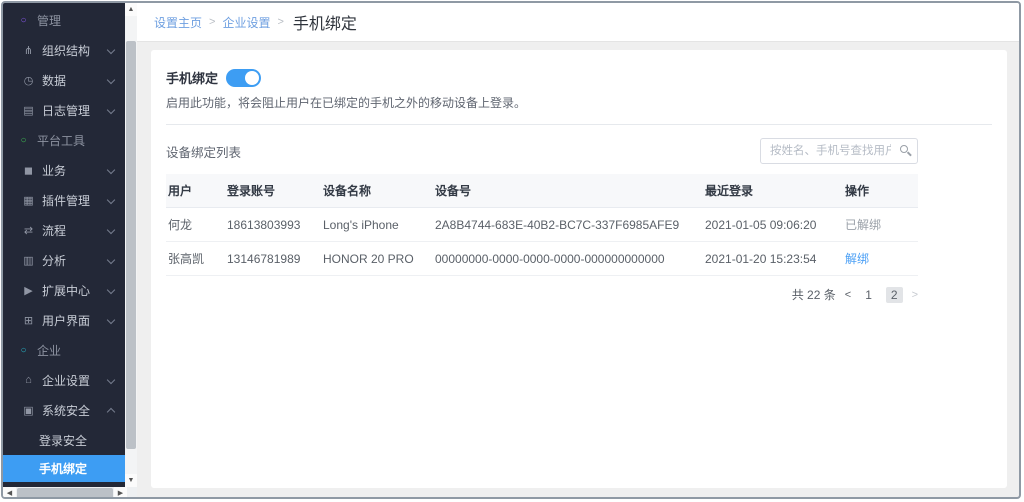  What do you see at coordinates (568, 258) in the screenshot?
I see `cell-device-id: 00000000-0000-0000-0000-000000000000` at bounding box center [568, 258].